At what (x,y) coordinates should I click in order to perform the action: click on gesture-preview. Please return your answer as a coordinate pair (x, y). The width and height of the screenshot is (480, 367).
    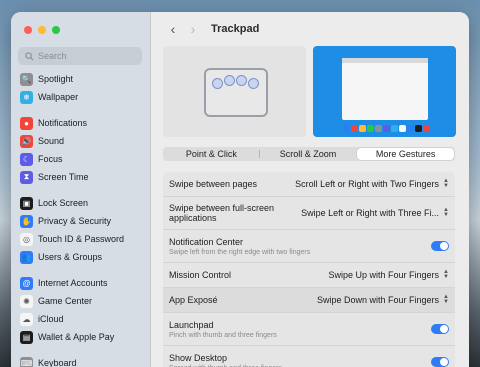
    Looking at the image, I should click on (384, 91).